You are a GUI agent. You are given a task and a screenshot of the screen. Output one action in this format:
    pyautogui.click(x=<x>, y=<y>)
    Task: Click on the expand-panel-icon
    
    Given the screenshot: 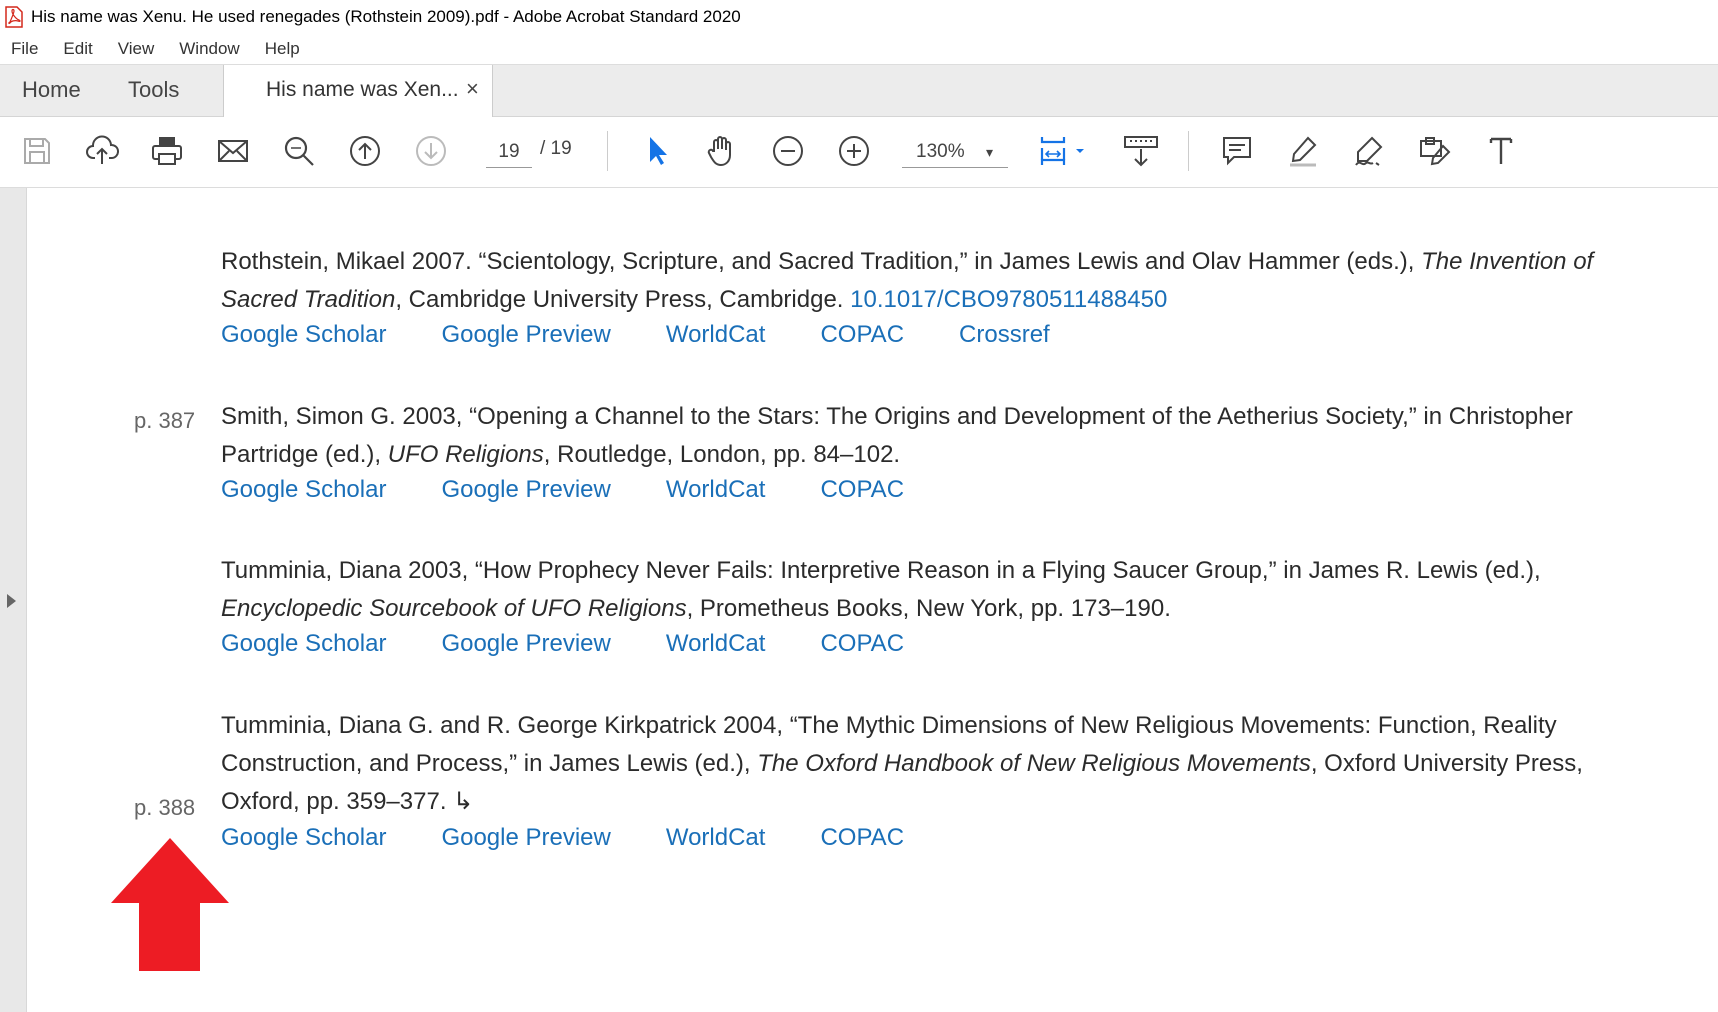 What is the action you would take?
    pyautogui.click(x=11, y=601)
    